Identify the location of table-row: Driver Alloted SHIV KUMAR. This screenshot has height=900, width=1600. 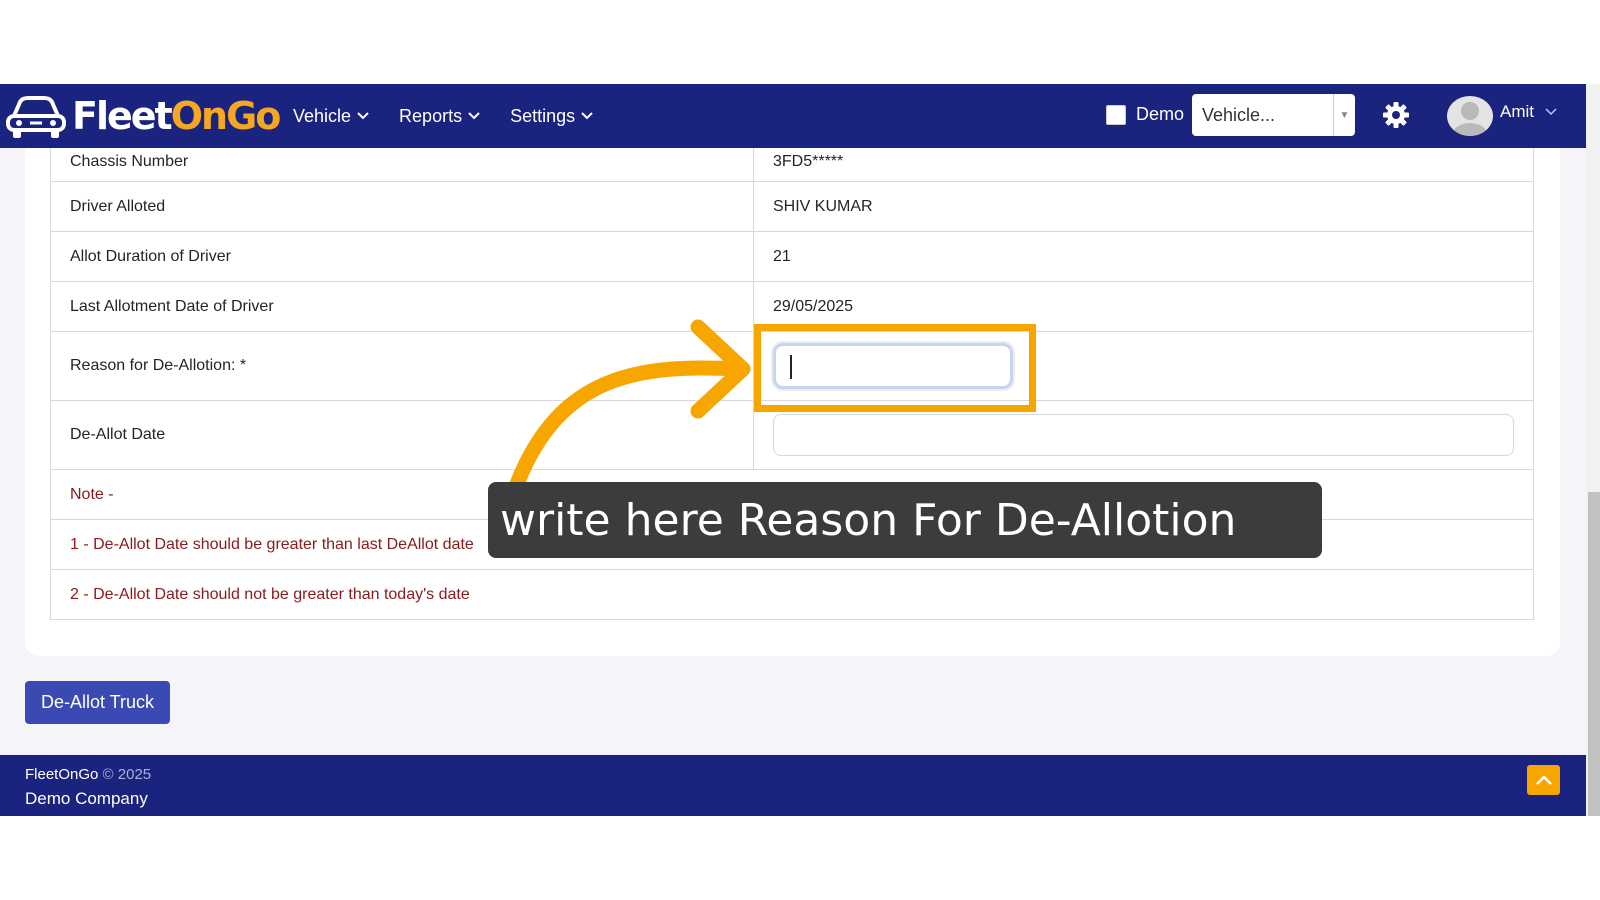
(792, 206).